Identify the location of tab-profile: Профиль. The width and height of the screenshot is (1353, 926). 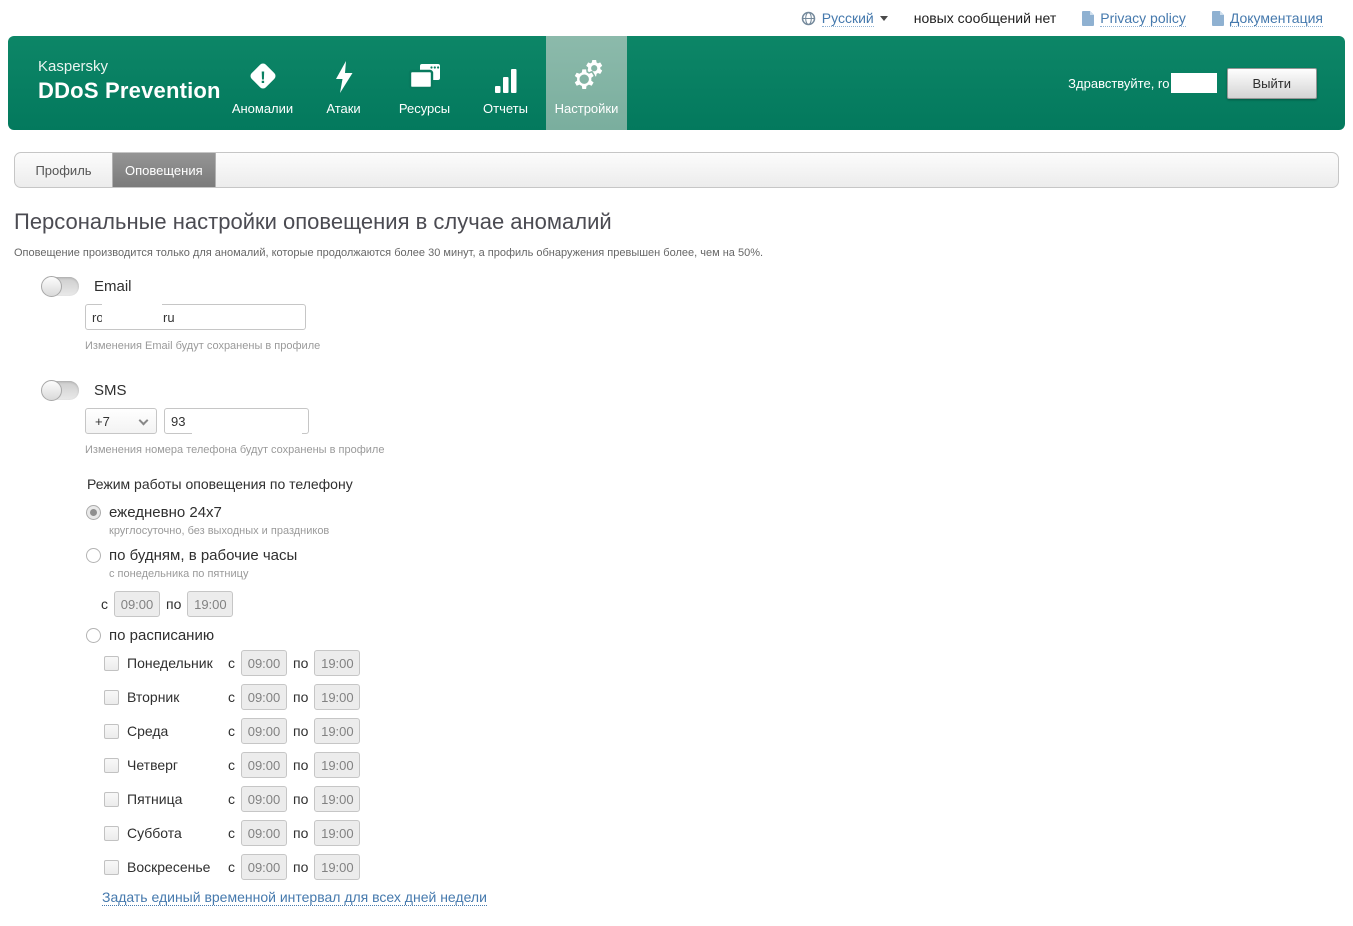
(63, 170).